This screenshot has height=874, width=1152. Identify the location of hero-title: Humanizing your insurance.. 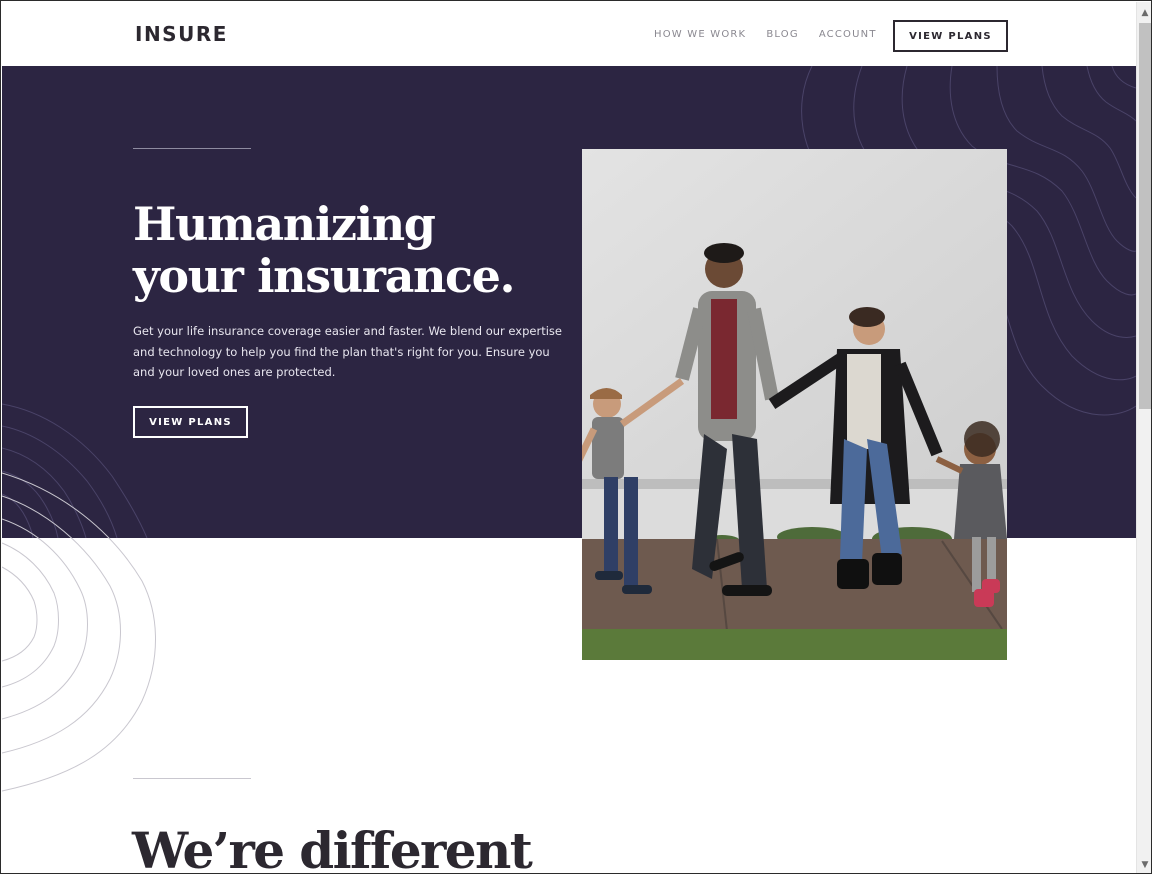
(353, 250).